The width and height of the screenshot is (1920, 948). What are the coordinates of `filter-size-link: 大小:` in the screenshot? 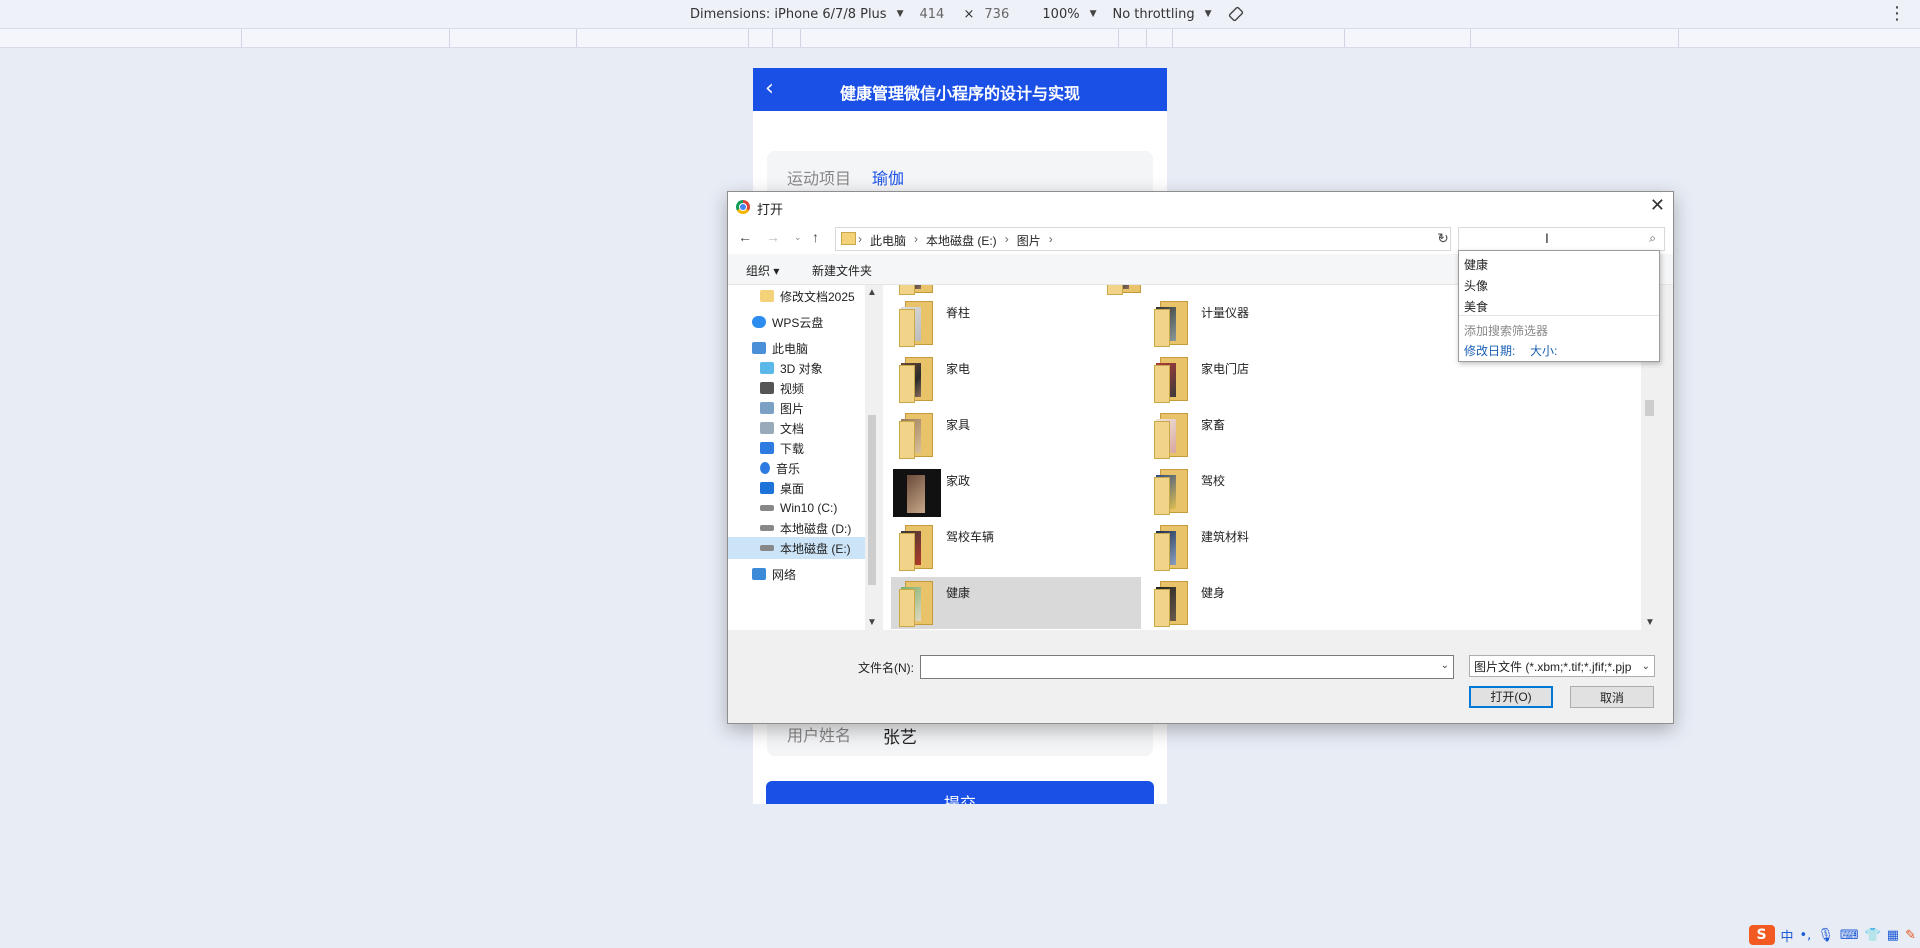 It's located at (1543, 350).